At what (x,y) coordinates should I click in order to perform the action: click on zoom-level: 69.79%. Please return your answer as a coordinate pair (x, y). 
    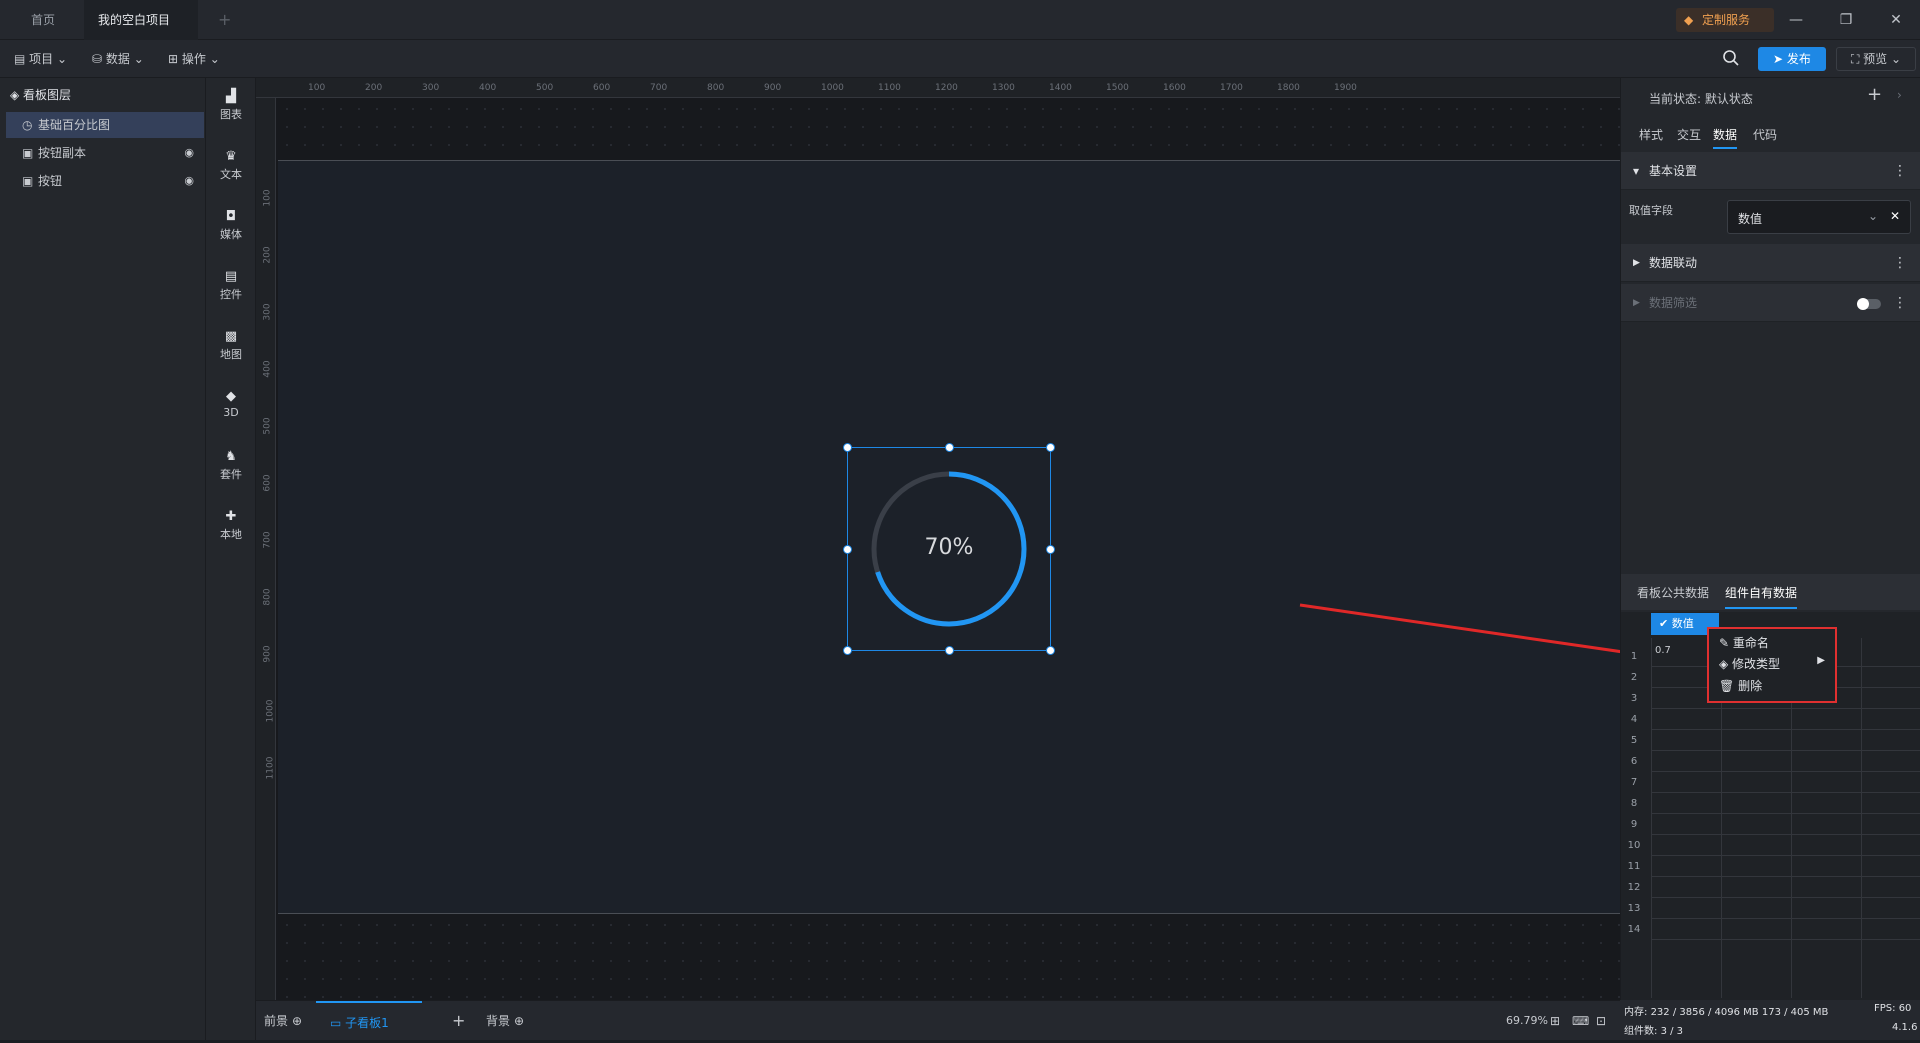
    Looking at the image, I should click on (1527, 1021).